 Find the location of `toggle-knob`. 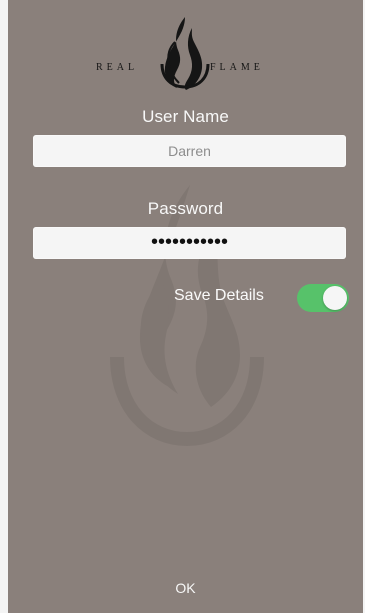

toggle-knob is located at coordinates (335, 298).